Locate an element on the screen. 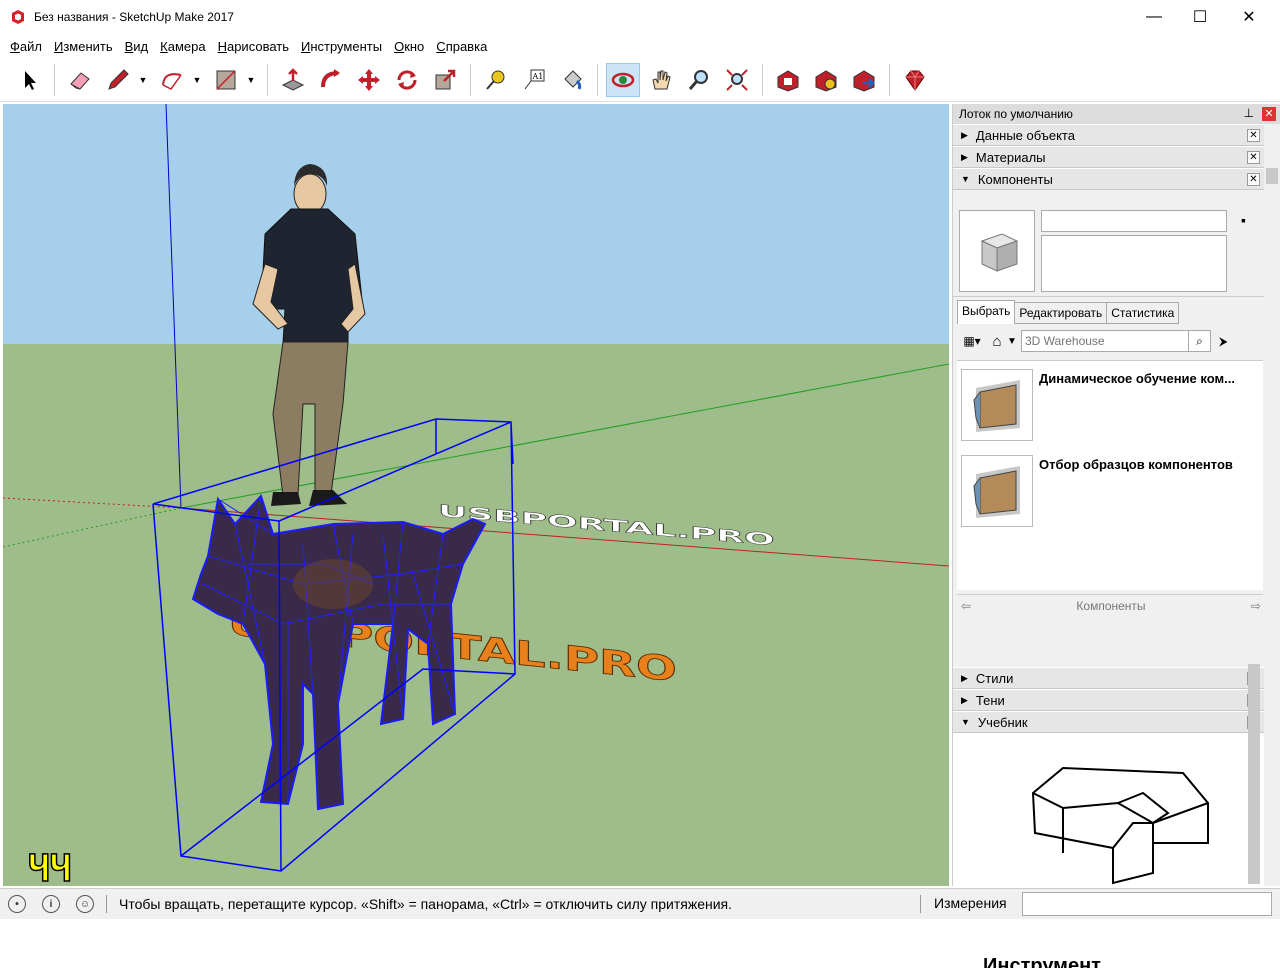 The height and width of the screenshot is (968, 1280). scale-tool-button is located at coordinates (445, 80).